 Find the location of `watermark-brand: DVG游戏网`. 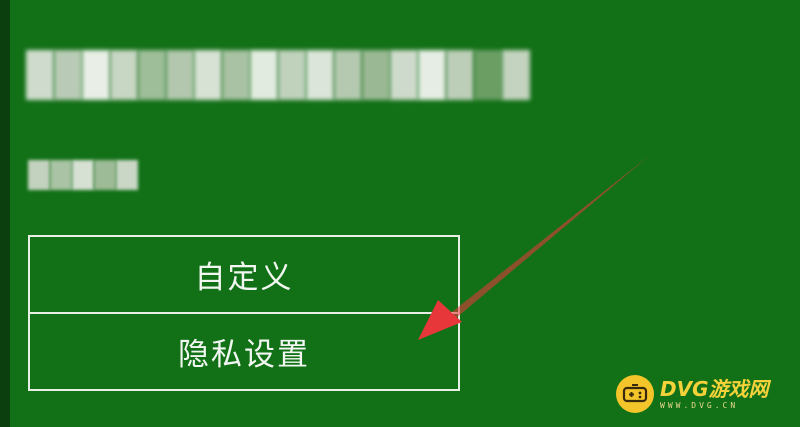

watermark-brand: DVG游戏网 is located at coordinates (714, 388).